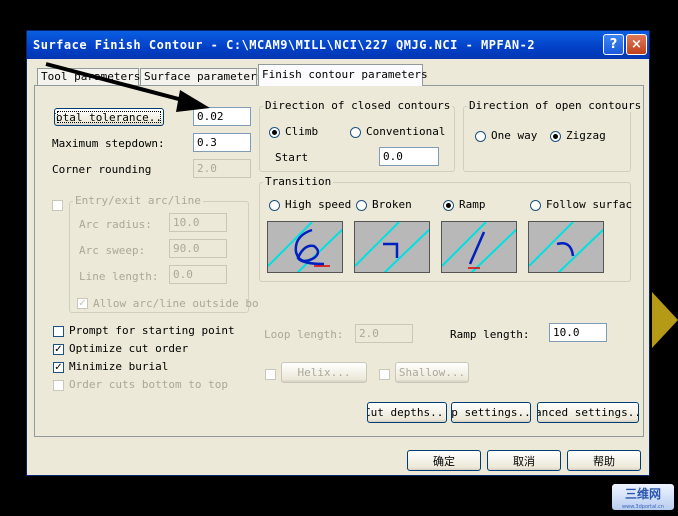 The image size is (678, 516). I want to click on cancel-button: 取消, so click(524, 460).